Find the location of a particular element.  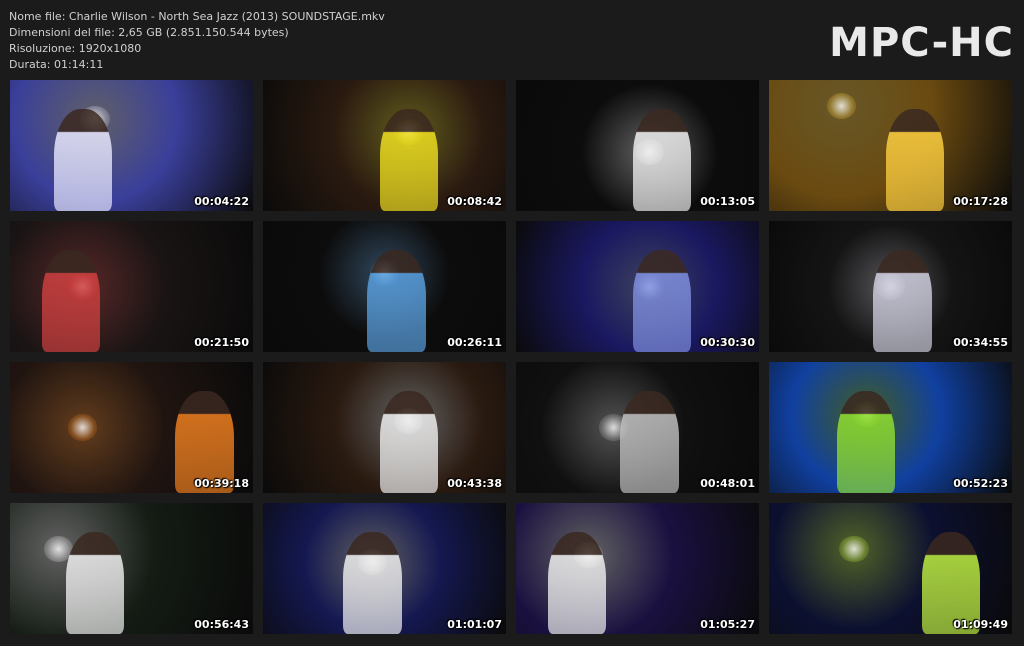

thumbnail: 01:01:07 is located at coordinates (384, 568).